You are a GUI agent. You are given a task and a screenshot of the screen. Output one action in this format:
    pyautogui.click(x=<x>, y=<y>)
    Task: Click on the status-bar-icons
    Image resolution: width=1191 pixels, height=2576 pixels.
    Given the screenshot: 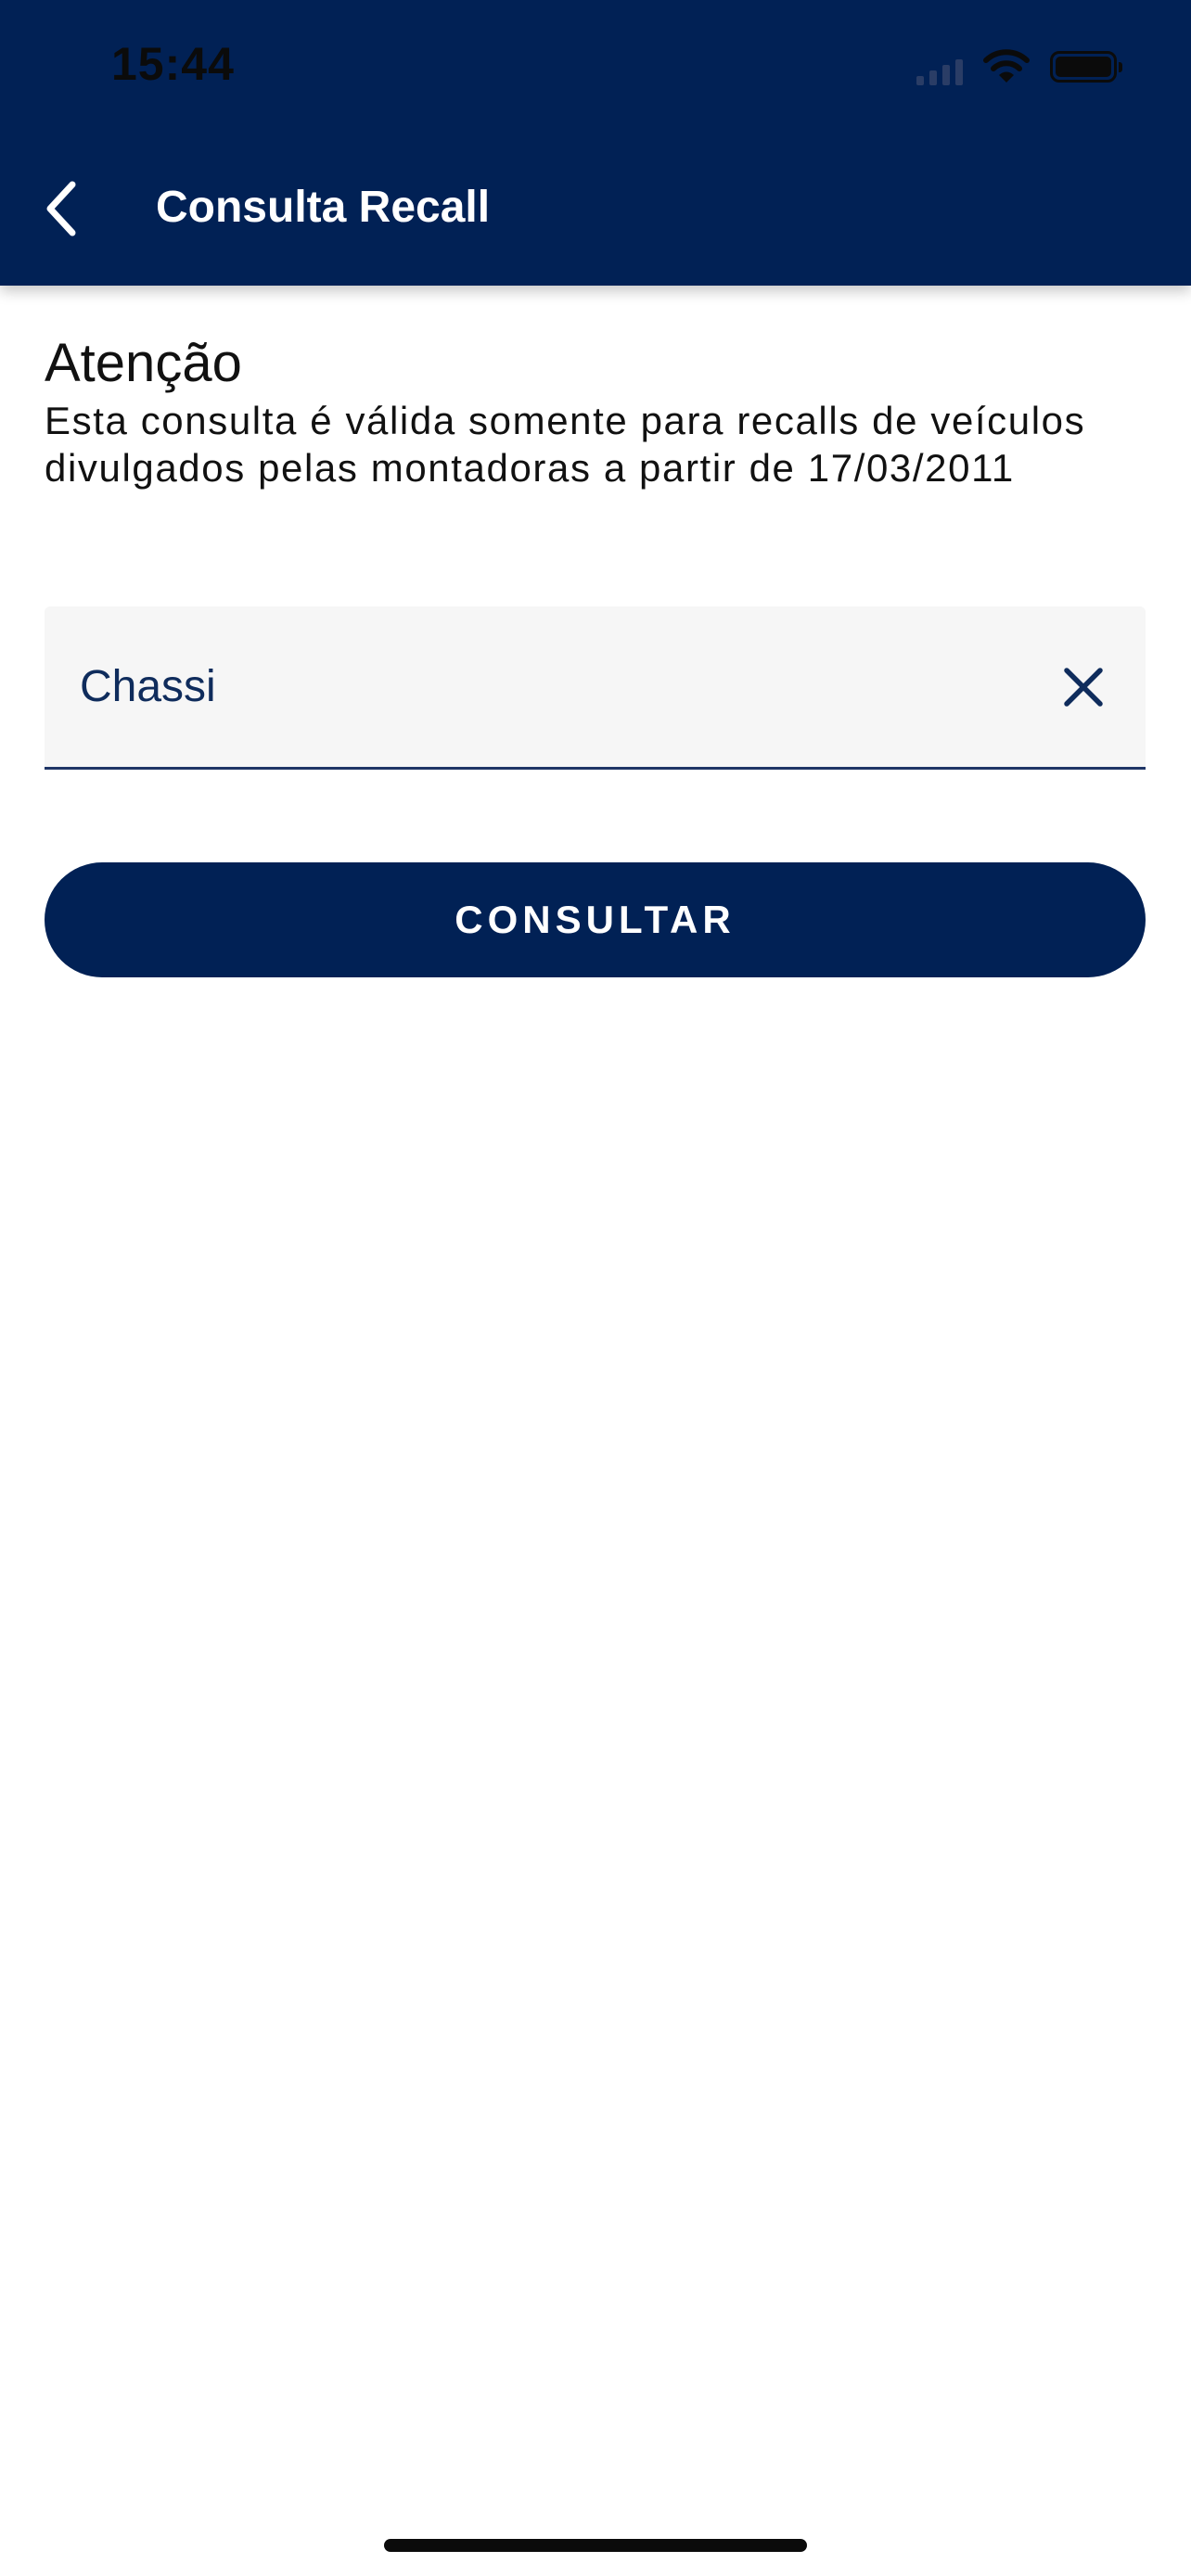 What is the action you would take?
    pyautogui.click(x=1019, y=67)
    